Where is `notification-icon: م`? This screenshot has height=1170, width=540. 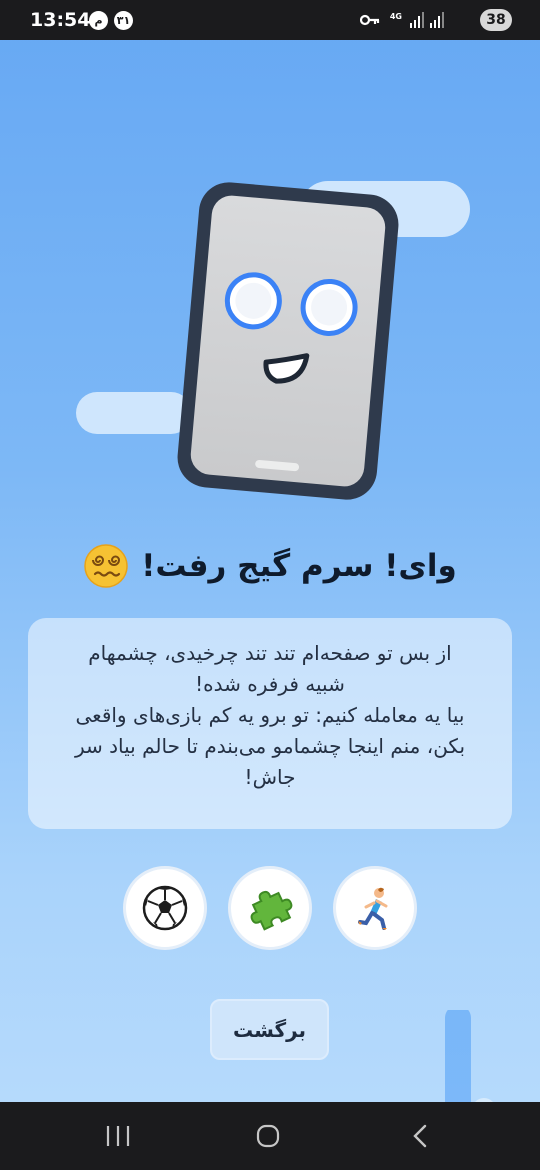
notification-icon: م is located at coordinates (98, 20).